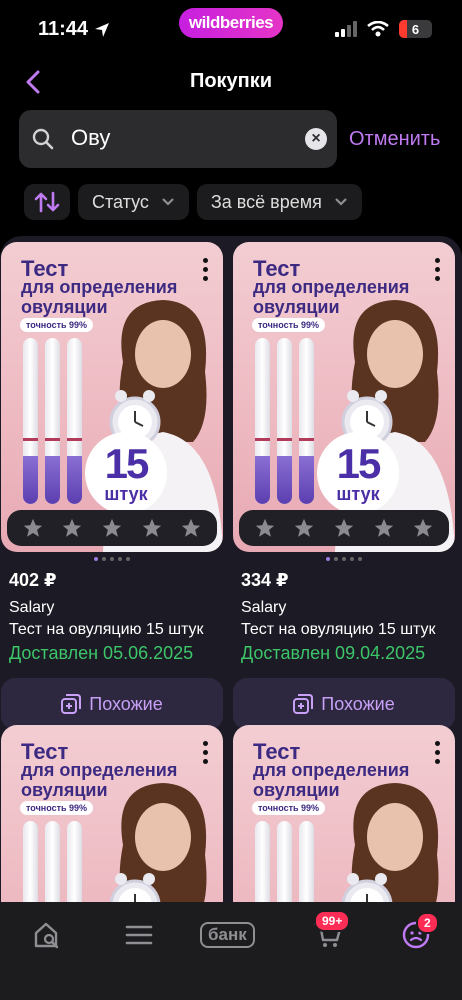  I want to click on status-filter: Статус, so click(133, 202).